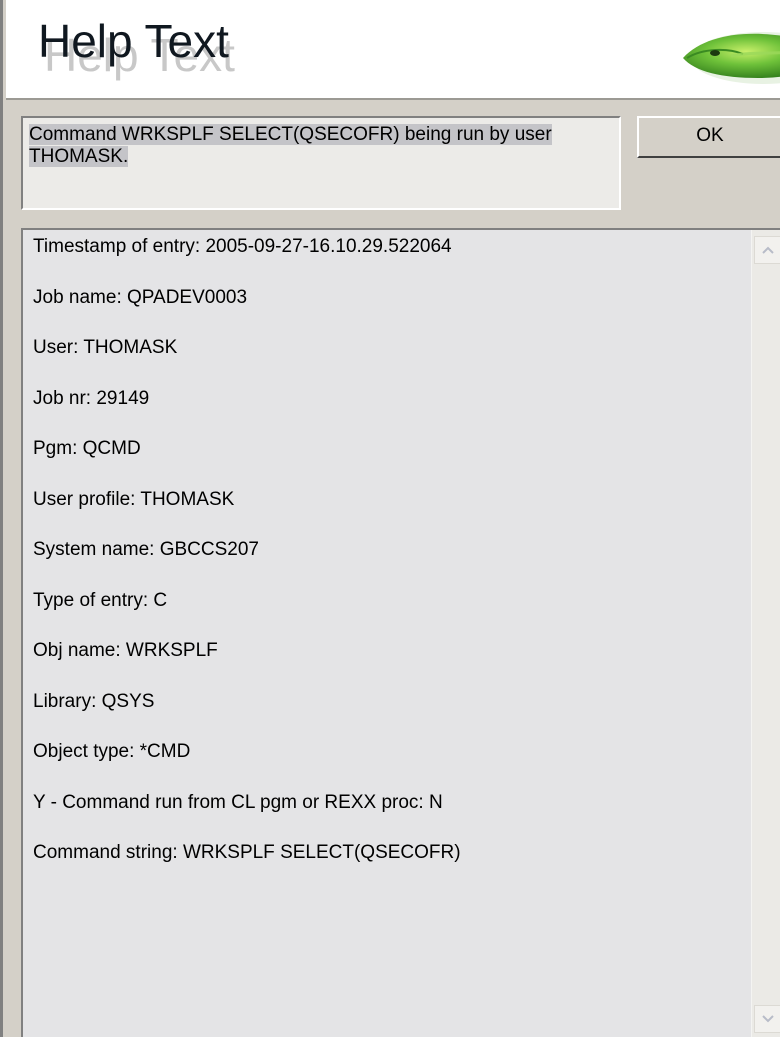  Describe the element at coordinates (767, 250) in the screenshot. I see `scroll-up-arrow-icon` at that location.